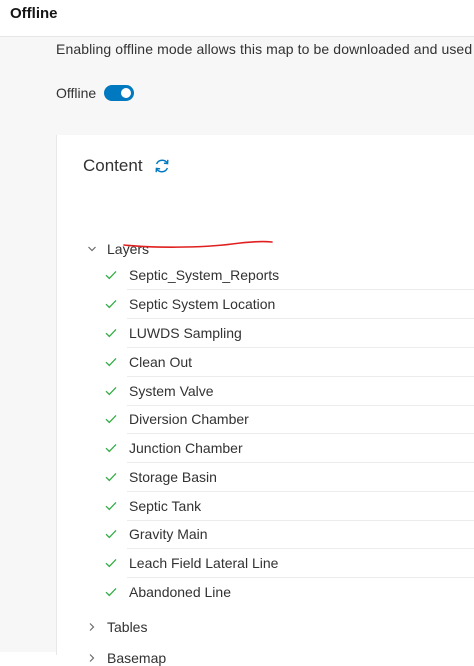 This screenshot has height=666, width=474. I want to click on layers-group-label: Layers, so click(128, 249).